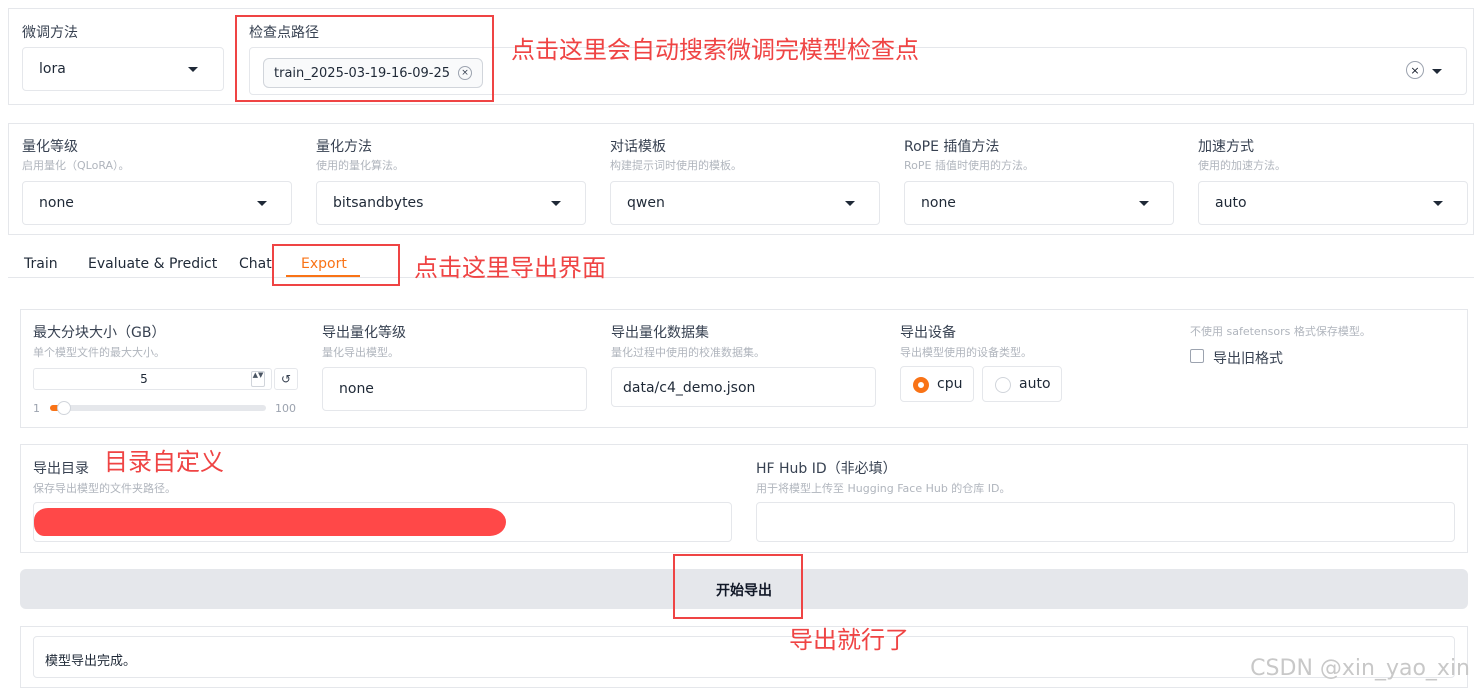 Image resolution: width=1476 pixels, height=696 pixels. What do you see at coordinates (61, 469) in the screenshot?
I see `export-dir-label: 导出目录` at bounding box center [61, 469].